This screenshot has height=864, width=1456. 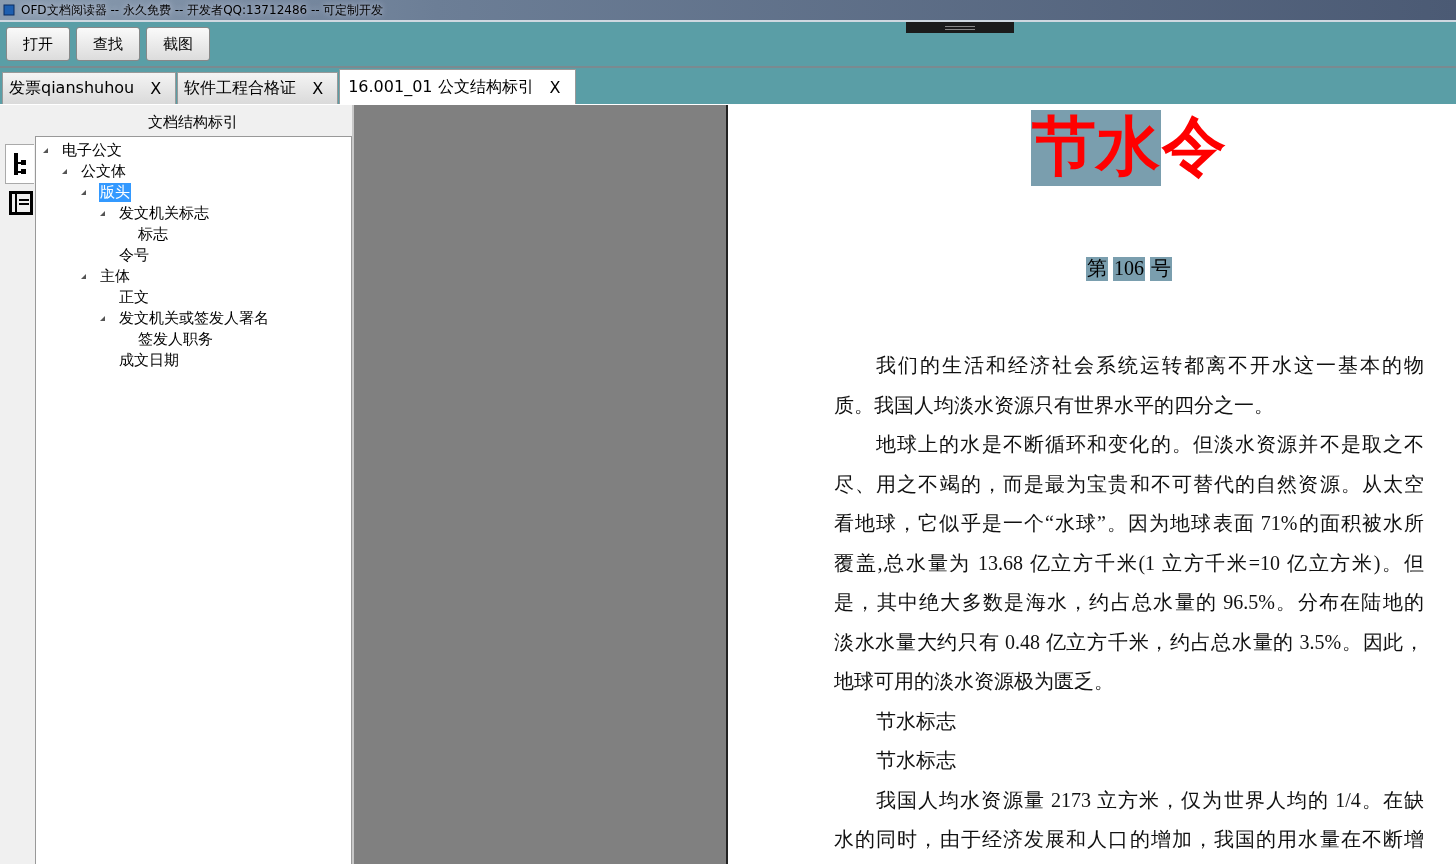 What do you see at coordinates (103, 171) in the screenshot?
I see `tree-item: 公文体` at bounding box center [103, 171].